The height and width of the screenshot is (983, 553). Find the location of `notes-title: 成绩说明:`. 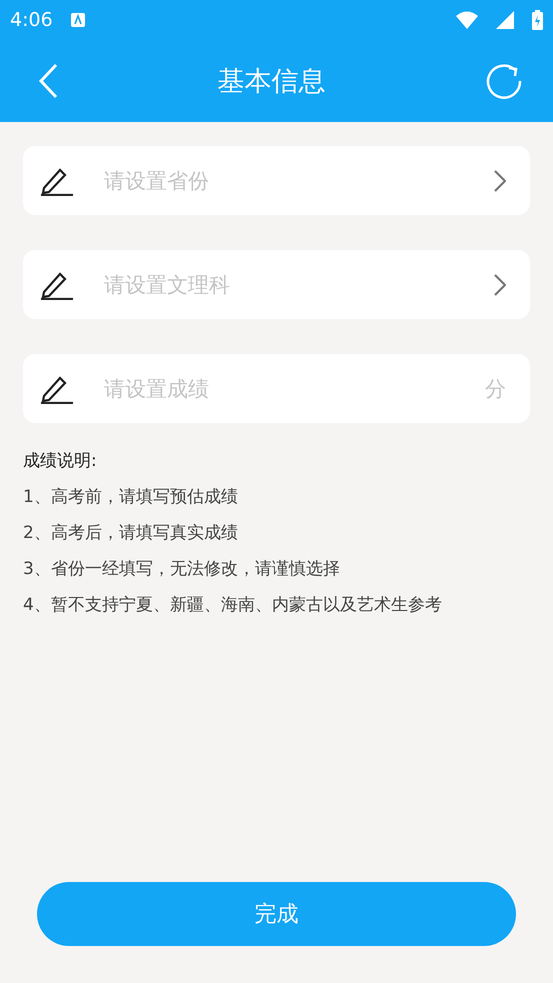

notes-title: 成绩说明: is located at coordinates (60, 461).